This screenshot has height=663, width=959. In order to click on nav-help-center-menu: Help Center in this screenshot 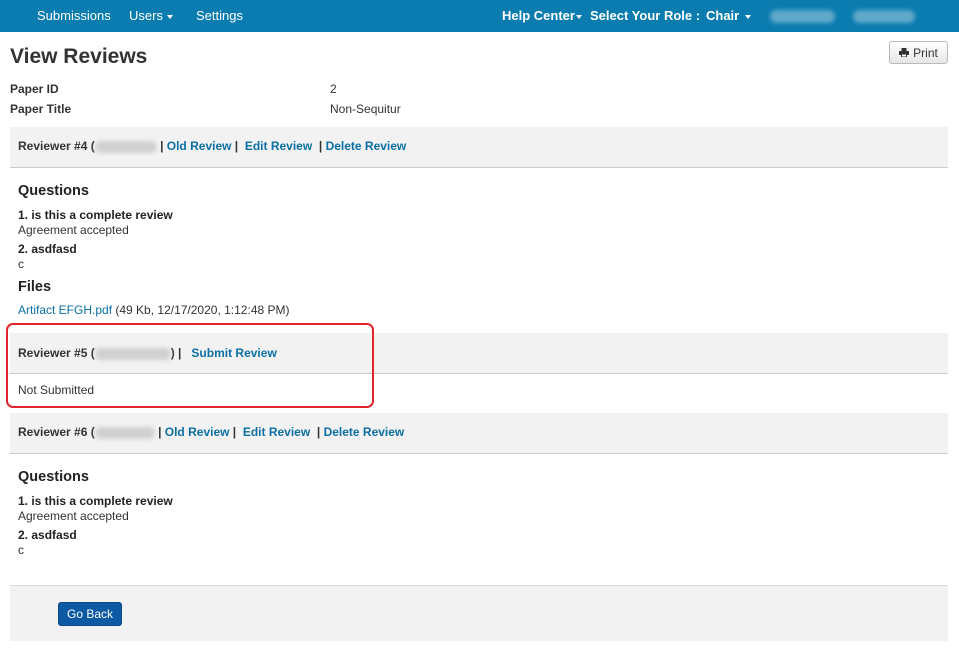, I will do `click(542, 15)`.